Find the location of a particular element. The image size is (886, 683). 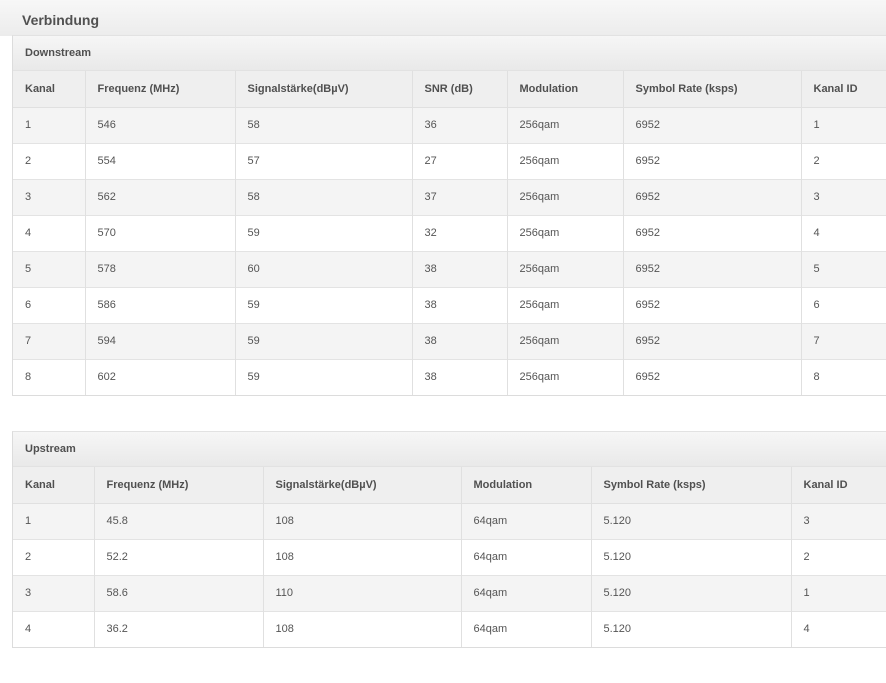

table-row: 1 546 58 36 256qam 6952 1 is located at coordinates (449, 125).